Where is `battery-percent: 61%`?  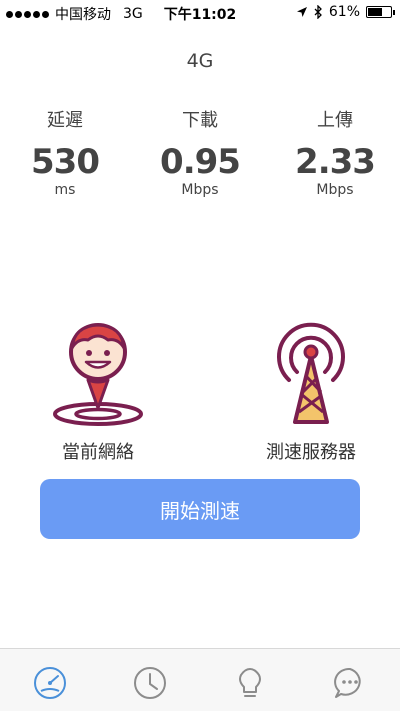 battery-percent: 61% is located at coordinates (344, 12).